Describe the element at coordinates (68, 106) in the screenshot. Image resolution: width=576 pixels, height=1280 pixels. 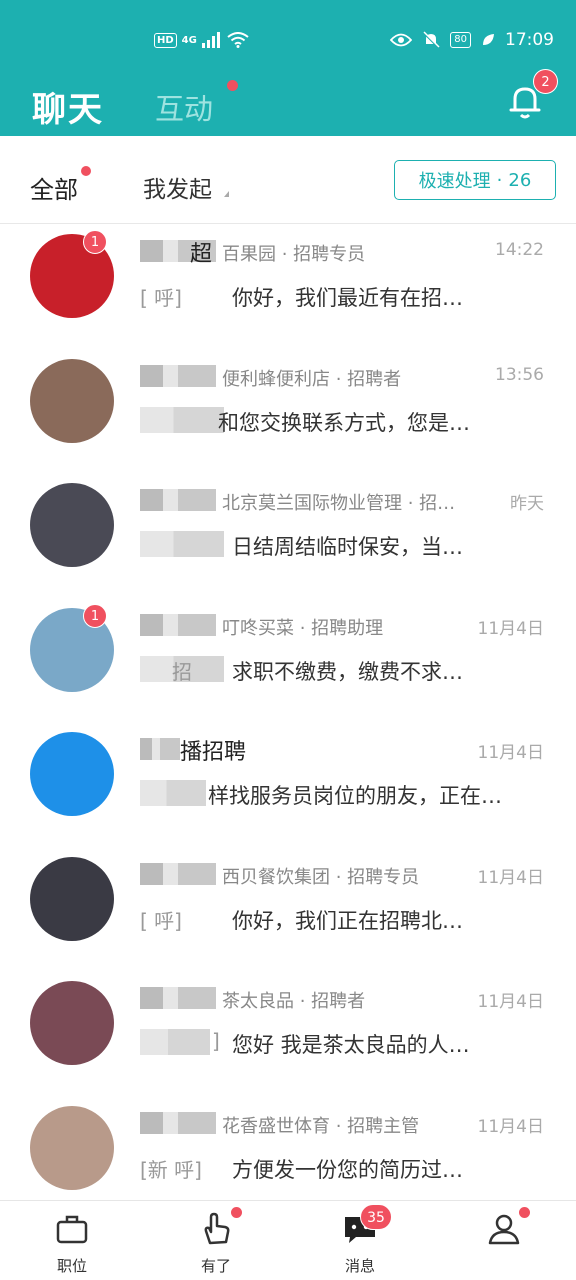
I see `tab-chat: 聊天` at that location.